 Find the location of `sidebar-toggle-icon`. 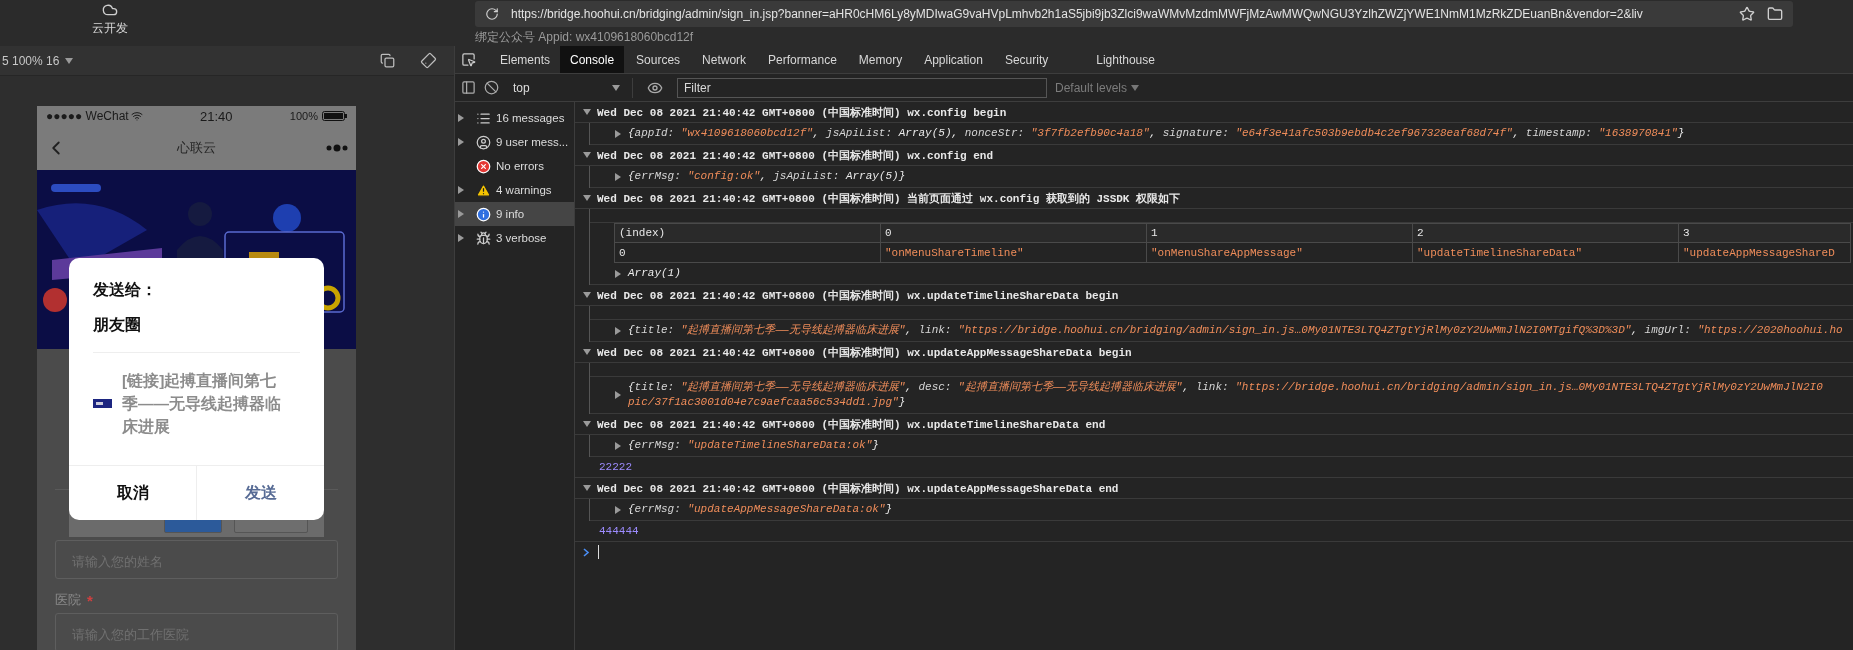

sidebar-toggle-icon is located at coordinates (468, 87).